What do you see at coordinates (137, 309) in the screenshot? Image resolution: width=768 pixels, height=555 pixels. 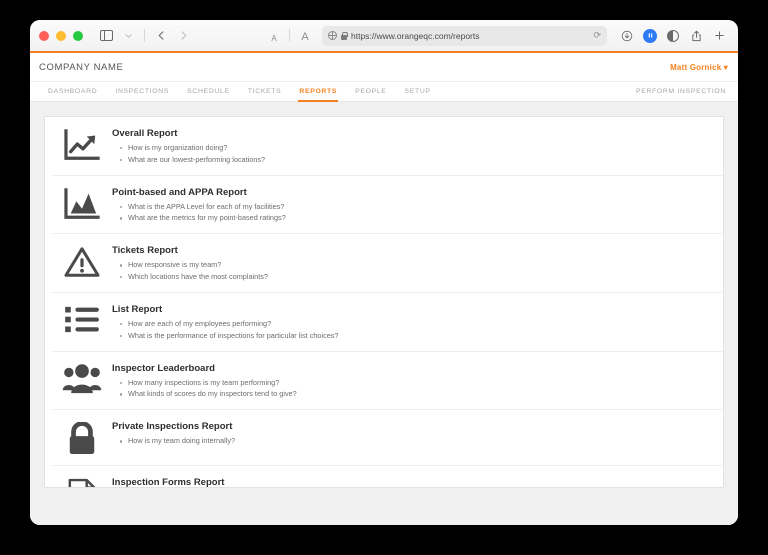 I see `report-title: List Report` at bounding box center [137, 309].